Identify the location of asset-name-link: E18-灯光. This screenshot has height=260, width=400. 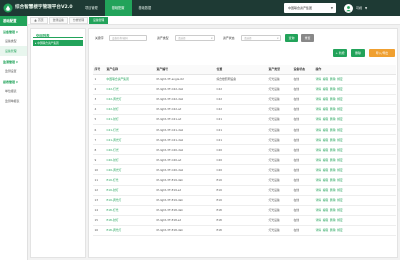
(130, 210).